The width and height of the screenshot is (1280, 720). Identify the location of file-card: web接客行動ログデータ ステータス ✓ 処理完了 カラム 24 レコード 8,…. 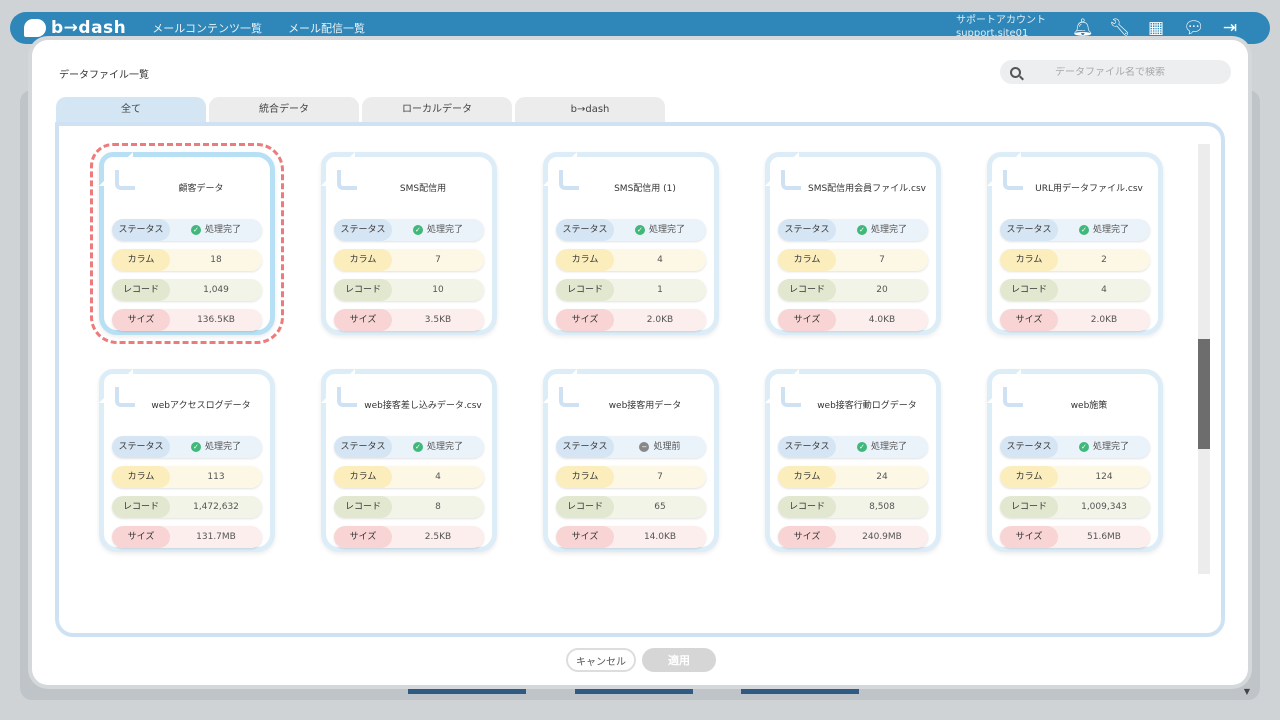
(853, 460).